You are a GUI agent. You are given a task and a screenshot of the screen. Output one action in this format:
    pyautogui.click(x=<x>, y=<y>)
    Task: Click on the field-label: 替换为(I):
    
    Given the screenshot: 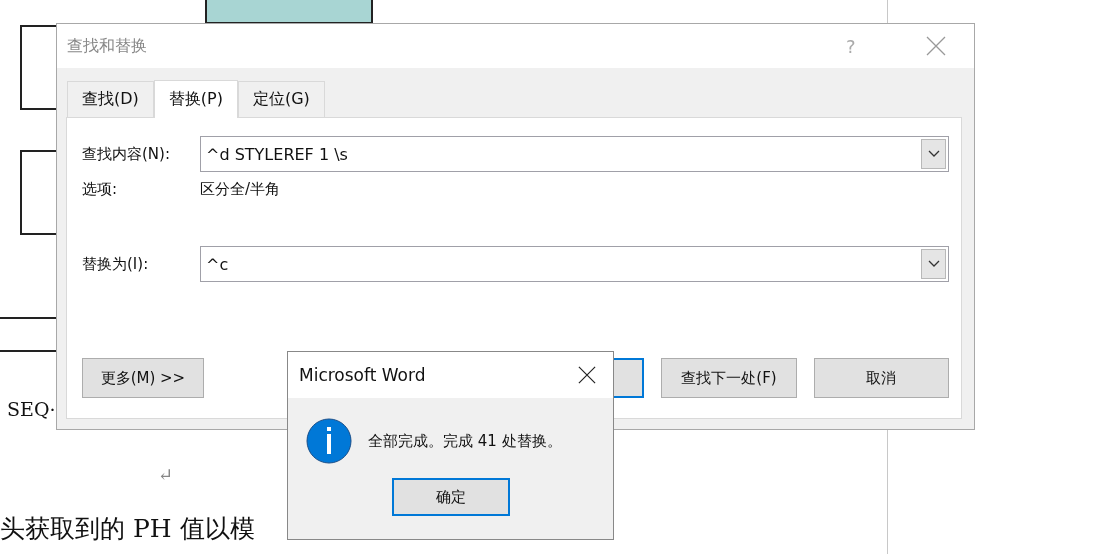 What is the action you would take?
    pyautogui.click(x=116, y=264)
    